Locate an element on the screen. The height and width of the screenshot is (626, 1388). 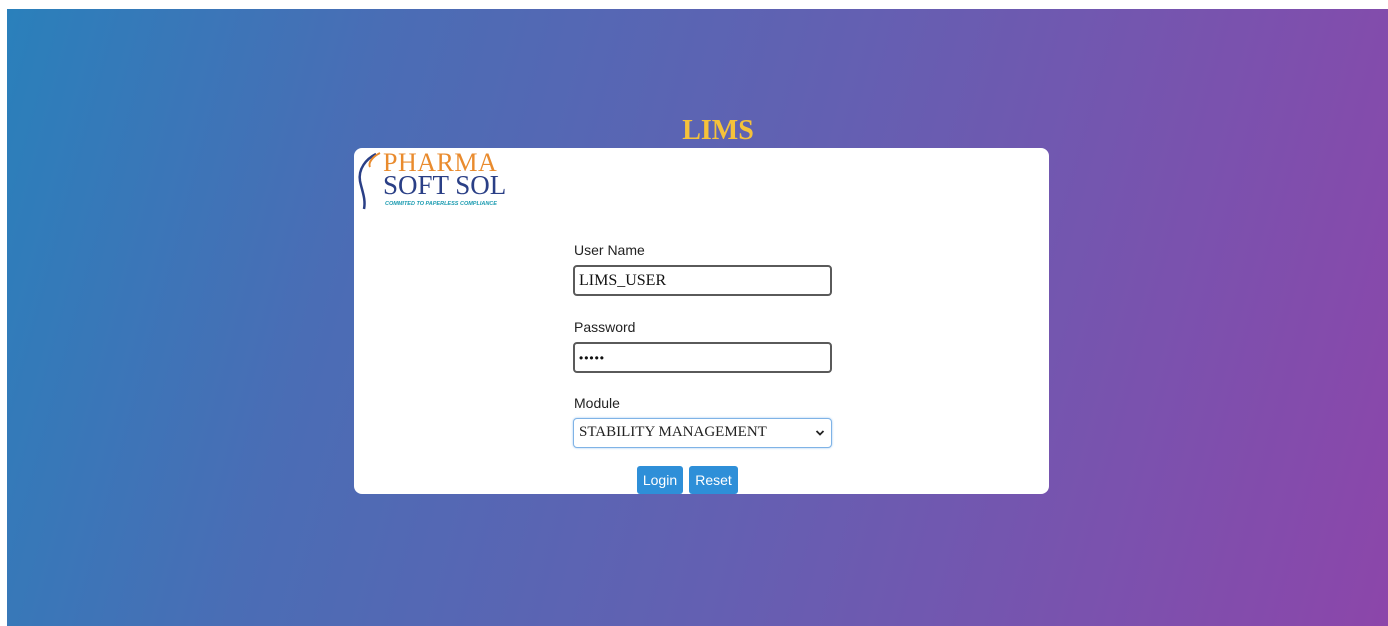
logo-tagline: COMMITED TO PAPERLESS COMPLIANCE is located at coordinates (441, 204).